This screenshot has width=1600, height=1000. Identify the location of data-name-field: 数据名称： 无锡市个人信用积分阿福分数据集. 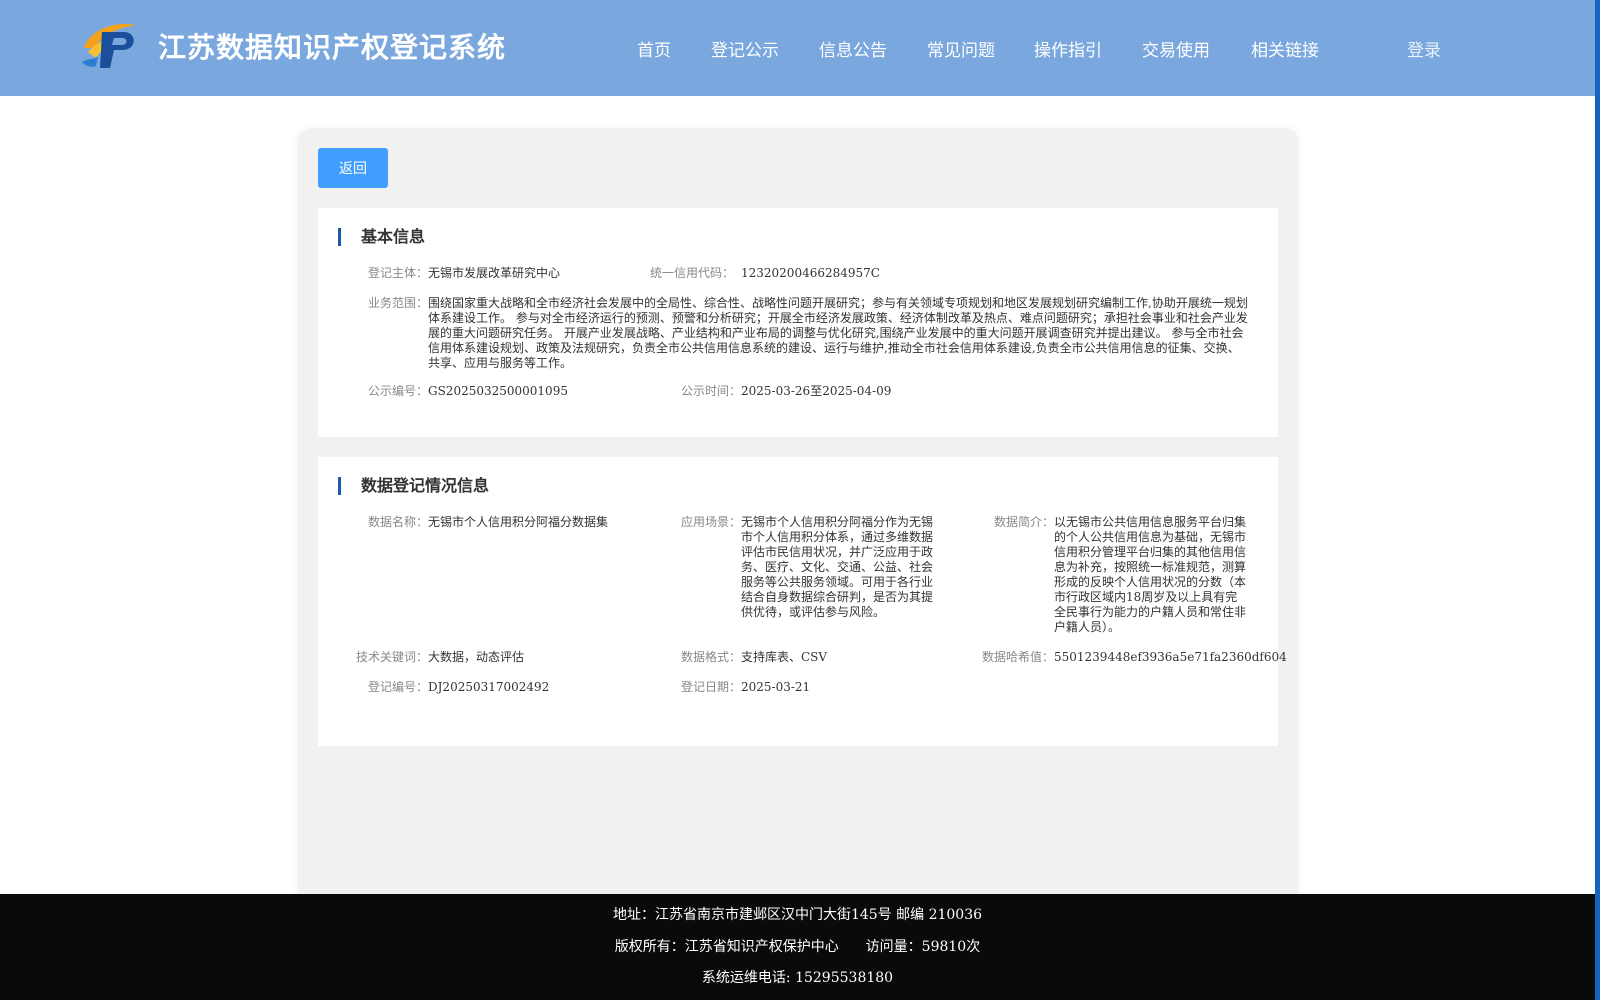
(478, 523).